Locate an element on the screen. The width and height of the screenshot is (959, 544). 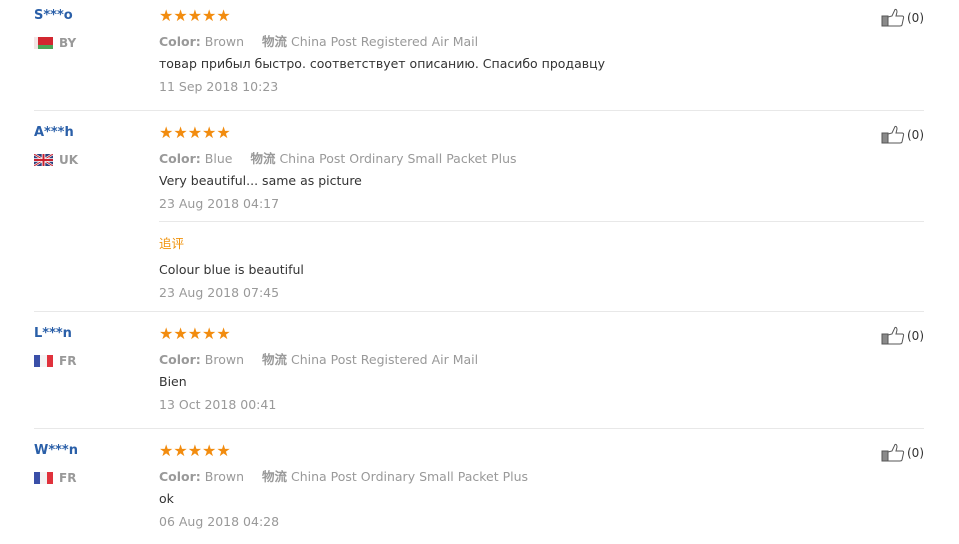
country-code: BY is located at coordinates (68, 43).